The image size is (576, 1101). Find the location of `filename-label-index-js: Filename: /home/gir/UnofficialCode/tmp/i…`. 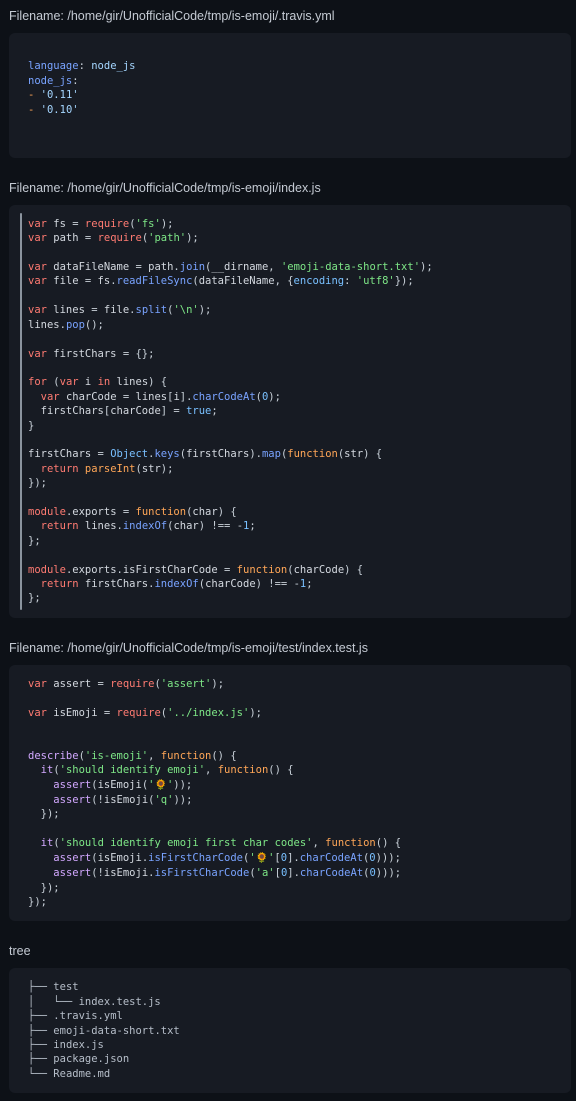

filename-label-index-js: Filename: /home/gir/UnofficialCode/tmp/i… is located at coordinates (165, 187).